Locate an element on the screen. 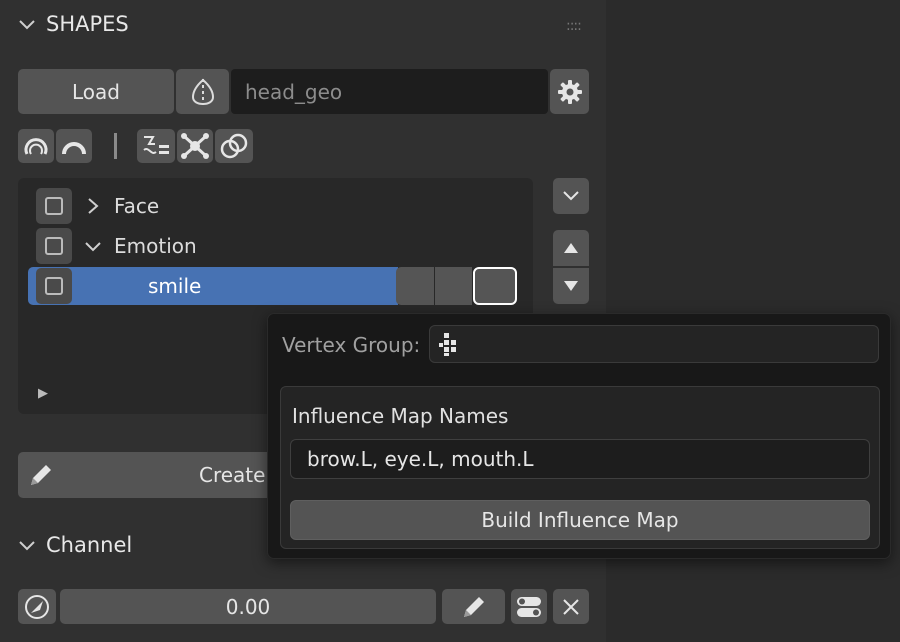 This screenshot has width=900, height=642. wire-button is located at coordinates (156, 146).